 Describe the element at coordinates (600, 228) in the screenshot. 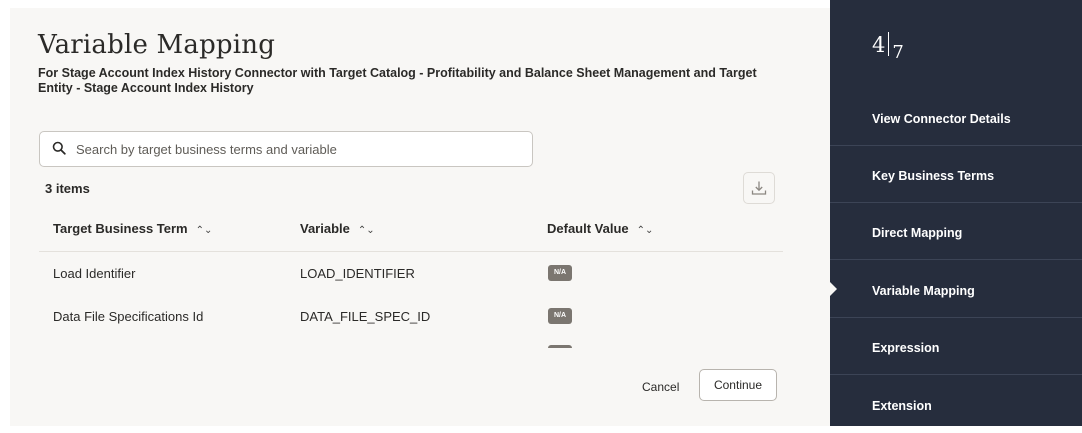

I see `column-header-default-value: Default Value ⌃⌄` at that location.